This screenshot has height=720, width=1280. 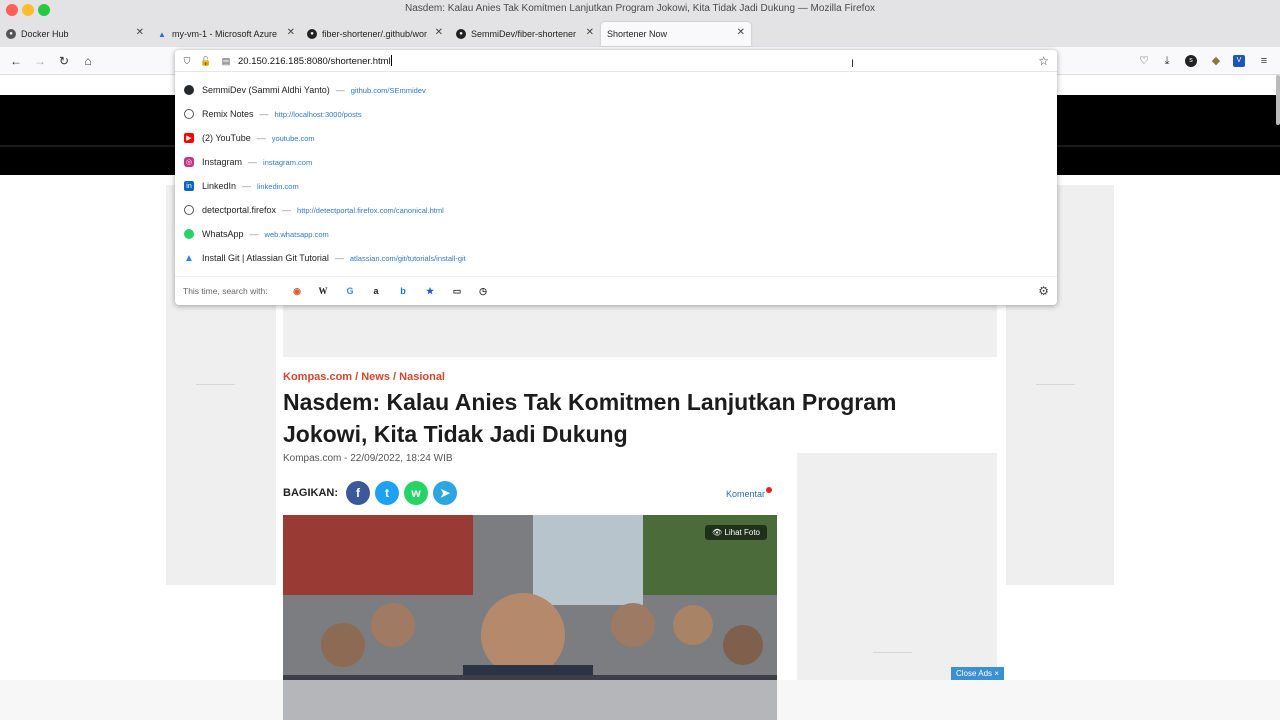 What do you see at coordinates (977, 673) in the screenshot?
I see `close-ads-button: Close Ads ×` at bounding box center [977, 673].